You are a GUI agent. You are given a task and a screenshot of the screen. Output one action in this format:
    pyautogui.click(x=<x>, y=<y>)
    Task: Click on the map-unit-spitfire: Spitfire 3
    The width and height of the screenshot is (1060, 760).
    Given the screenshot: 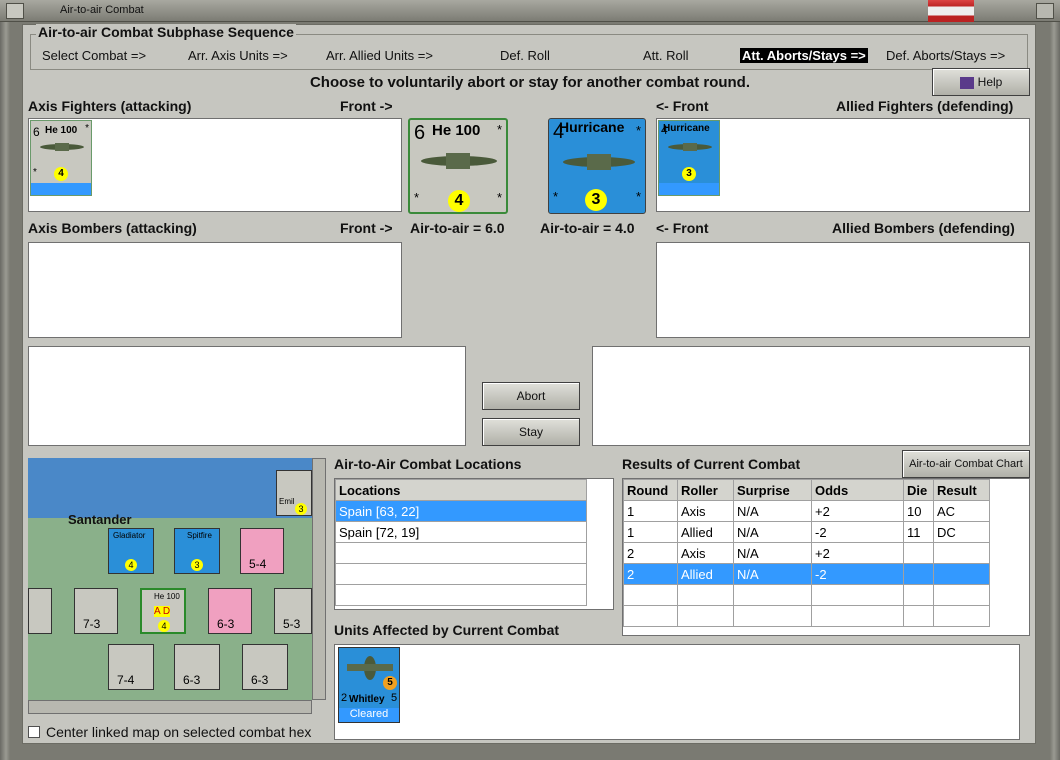 What is the action you would take?
    pyautogui.click(x=197, y=551)
    